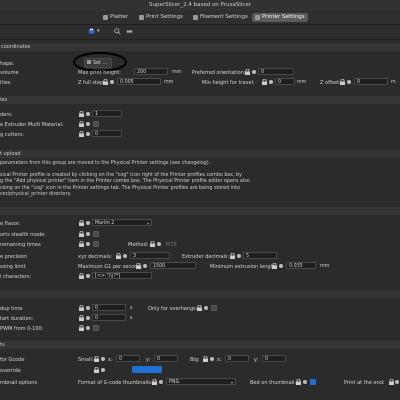 The height and width of the screenshot is (400, 400). What do you see at coordinates (206, 257) in the screenshot?
I see `extruder-decimals-label: Extruder decimals:` at bounding box center [206, 257].